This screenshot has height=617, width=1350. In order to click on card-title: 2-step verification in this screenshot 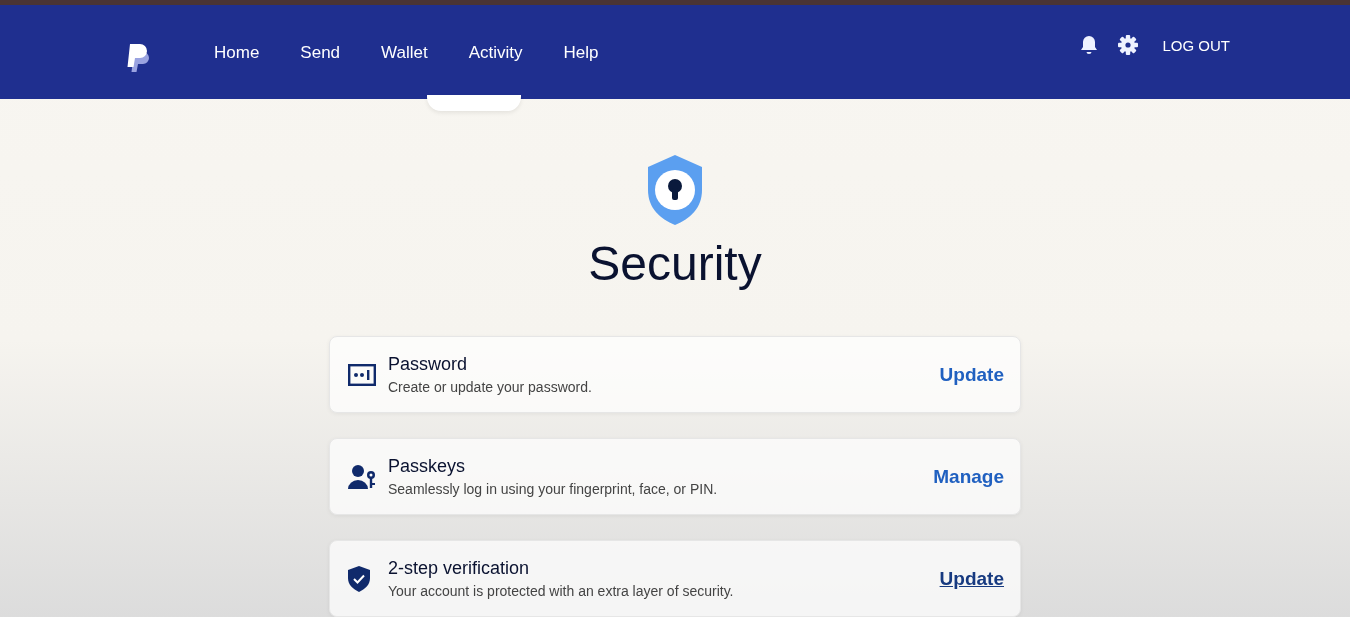, I will do `click(459, 568)`.